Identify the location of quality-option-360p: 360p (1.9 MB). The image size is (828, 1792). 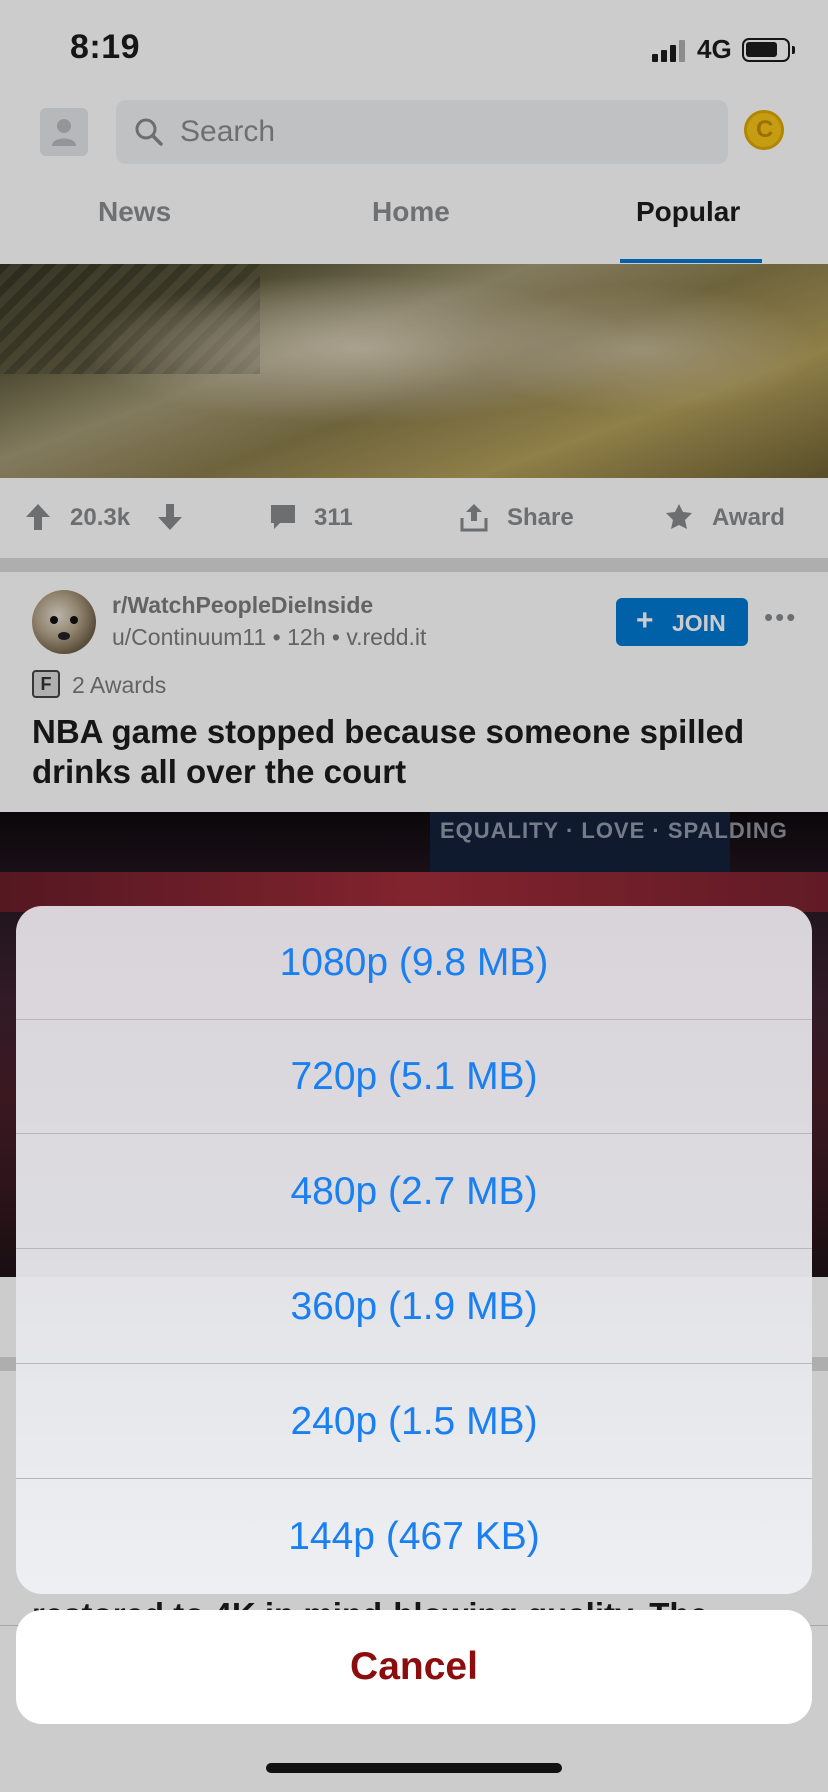
(414, 1307).